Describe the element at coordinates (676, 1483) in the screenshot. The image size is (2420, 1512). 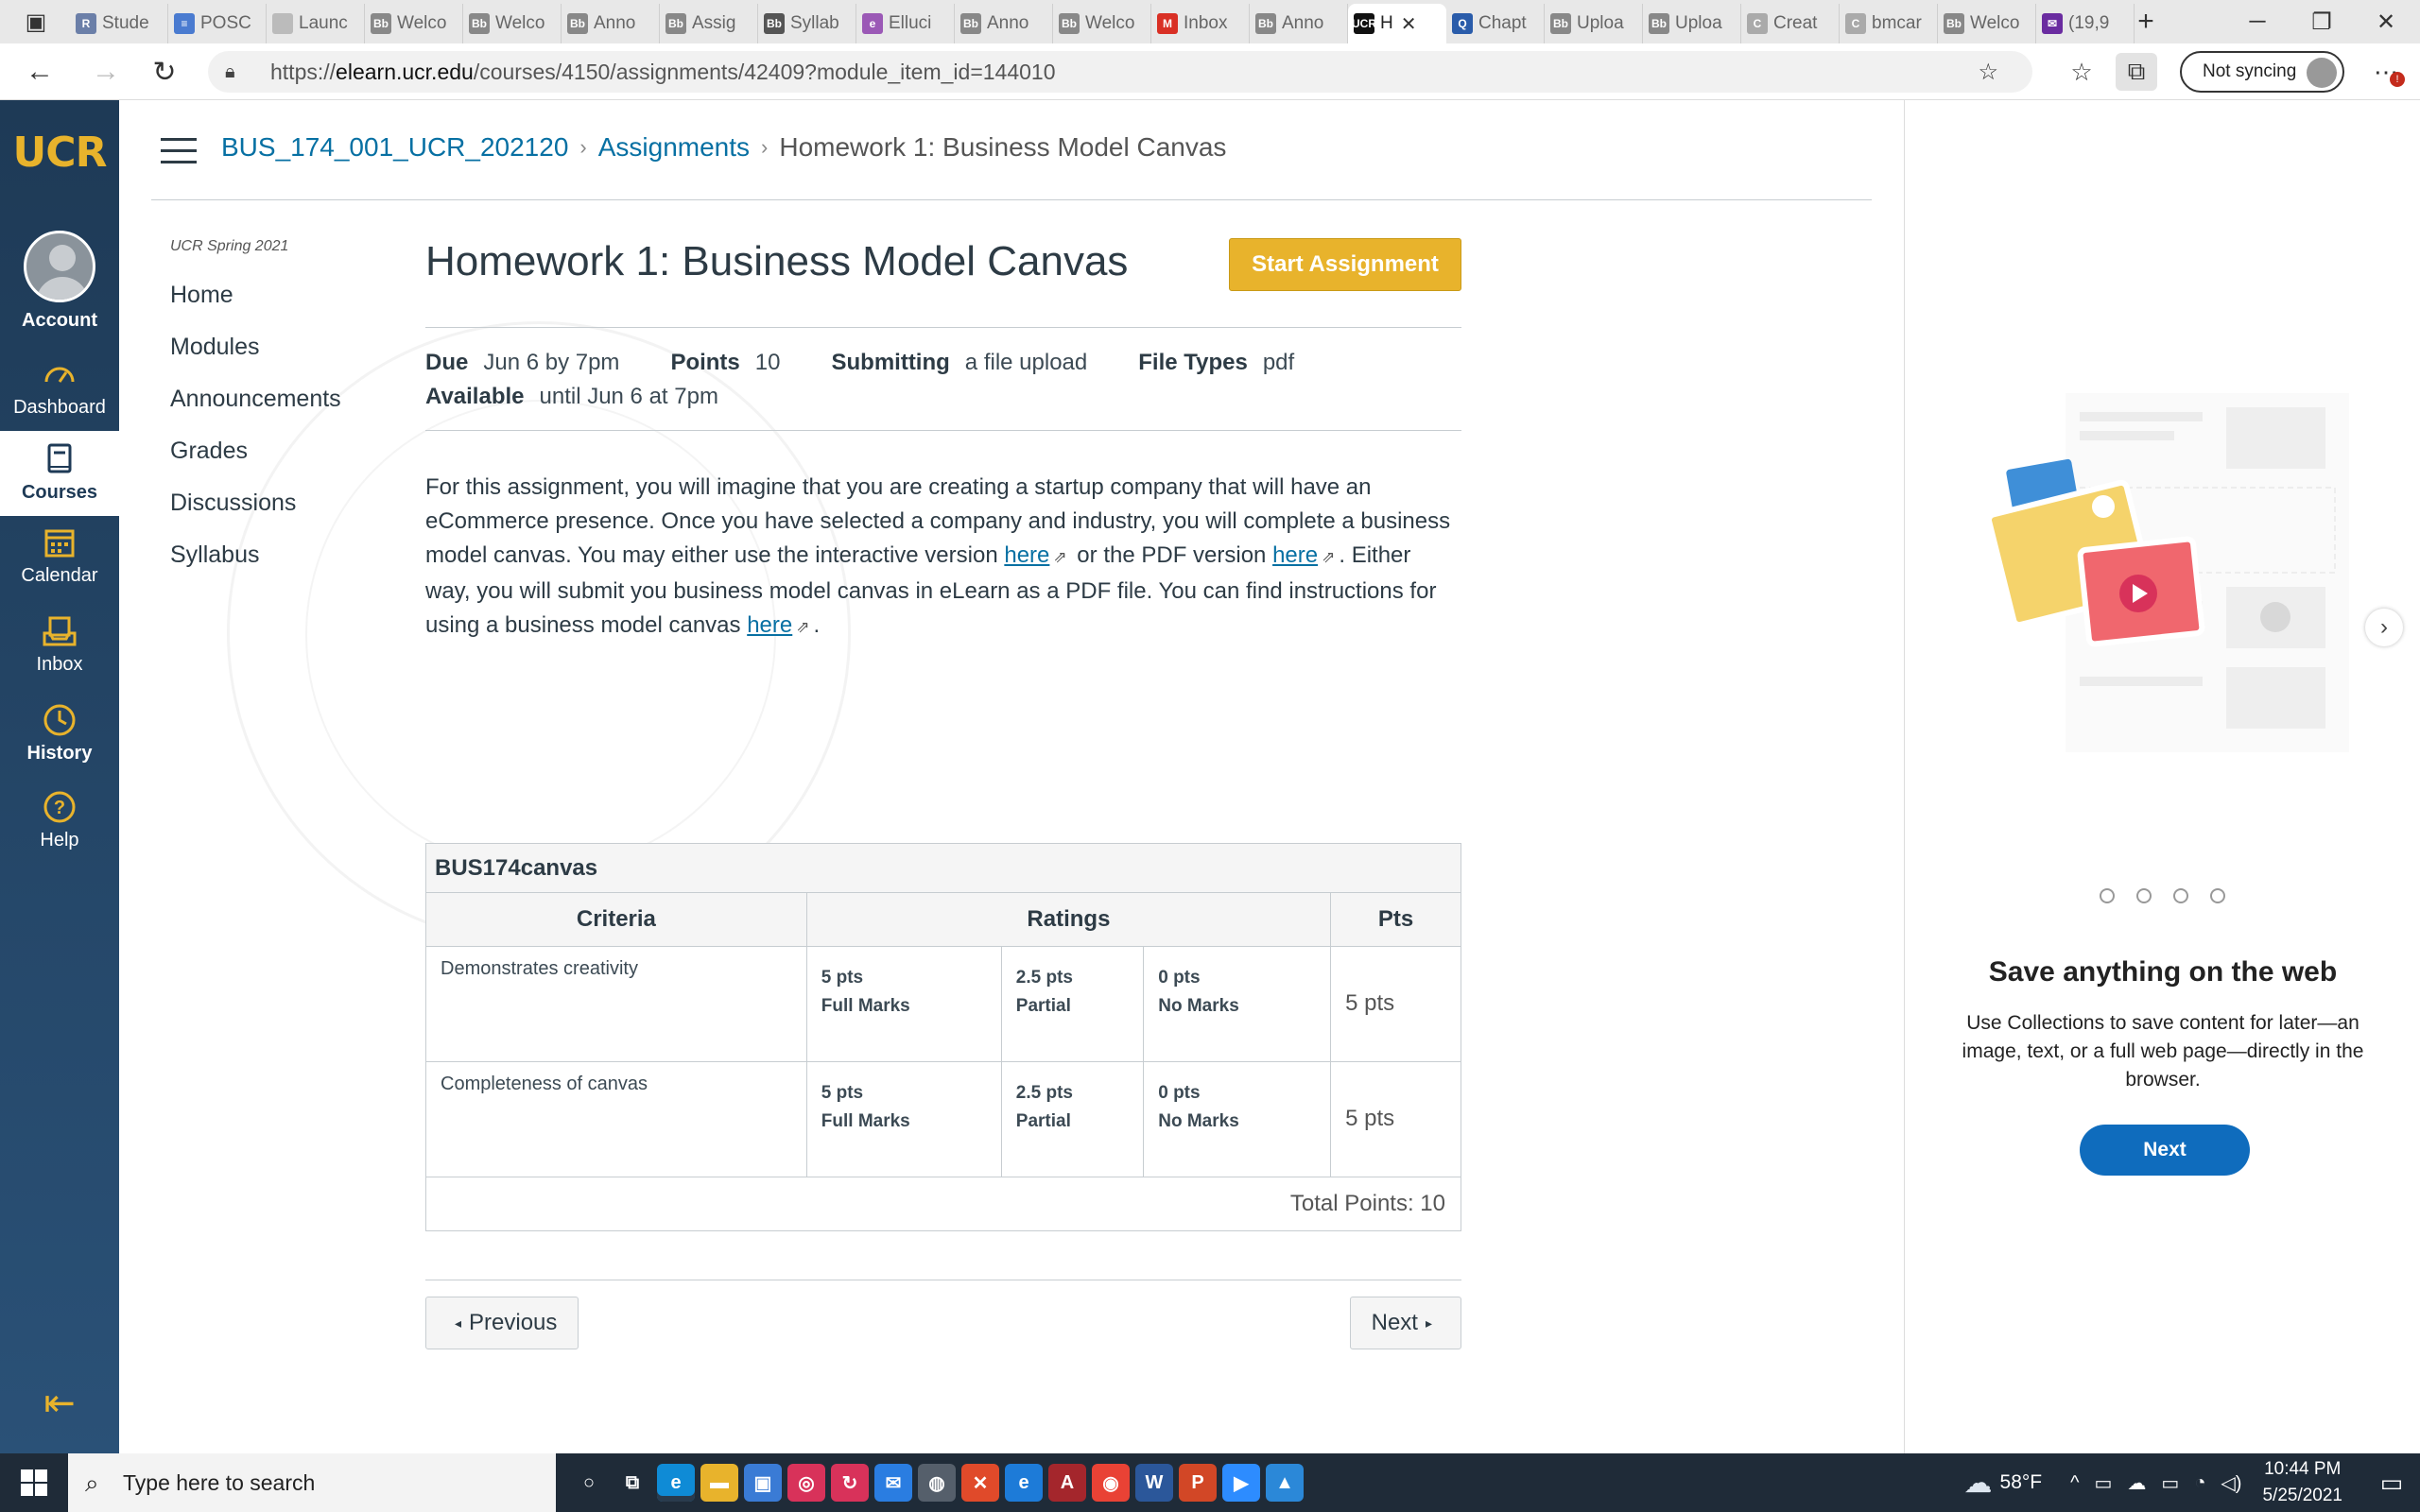
I see `edge-icon: e` at that location.